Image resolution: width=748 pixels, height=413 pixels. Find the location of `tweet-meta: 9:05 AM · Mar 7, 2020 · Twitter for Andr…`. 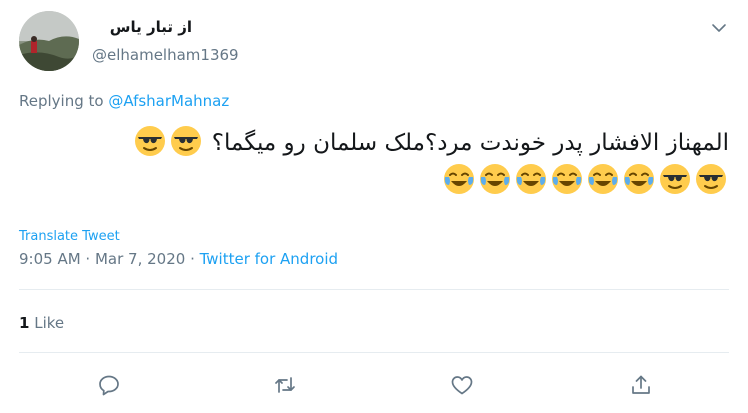

tweet-meta: 9:05 AM · Mar 7, 2020 · Twitter for Andr… is located at coordinates (178, 259).